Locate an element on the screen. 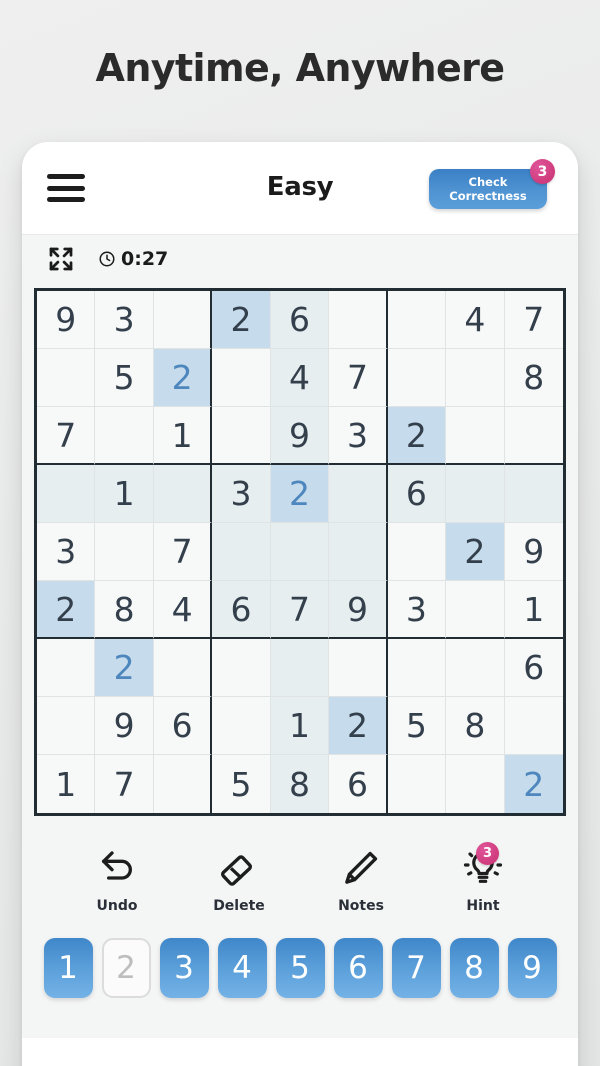  sudoku-cell-r6c7: 3 is located at coordinates (417, 610).